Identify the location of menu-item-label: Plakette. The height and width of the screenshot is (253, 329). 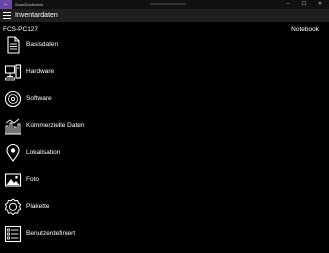
(38, 206).